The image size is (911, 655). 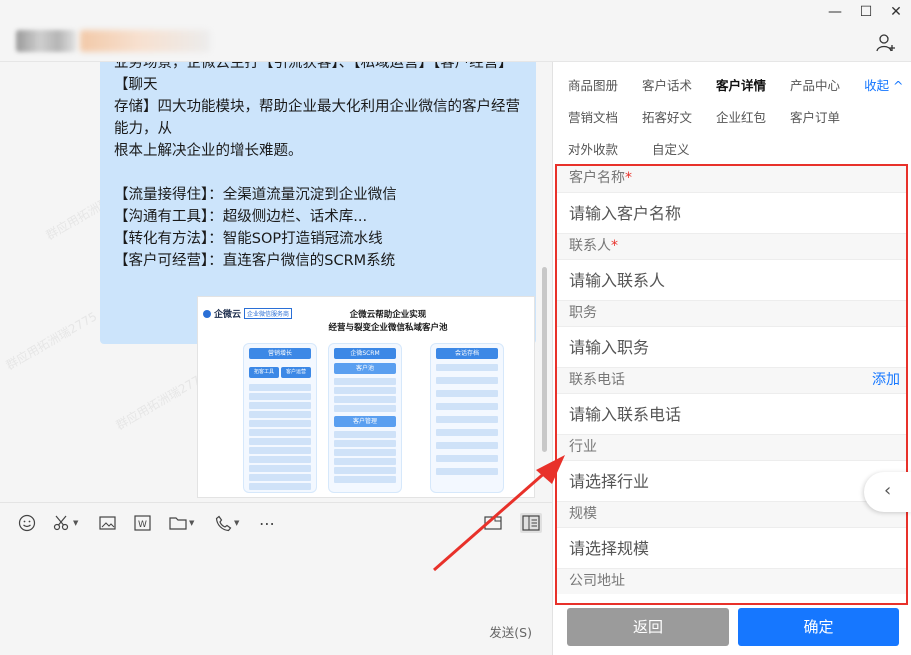 I want to click on tab-acquisition-articles: 拓客好文, so click(x=667, y=116).